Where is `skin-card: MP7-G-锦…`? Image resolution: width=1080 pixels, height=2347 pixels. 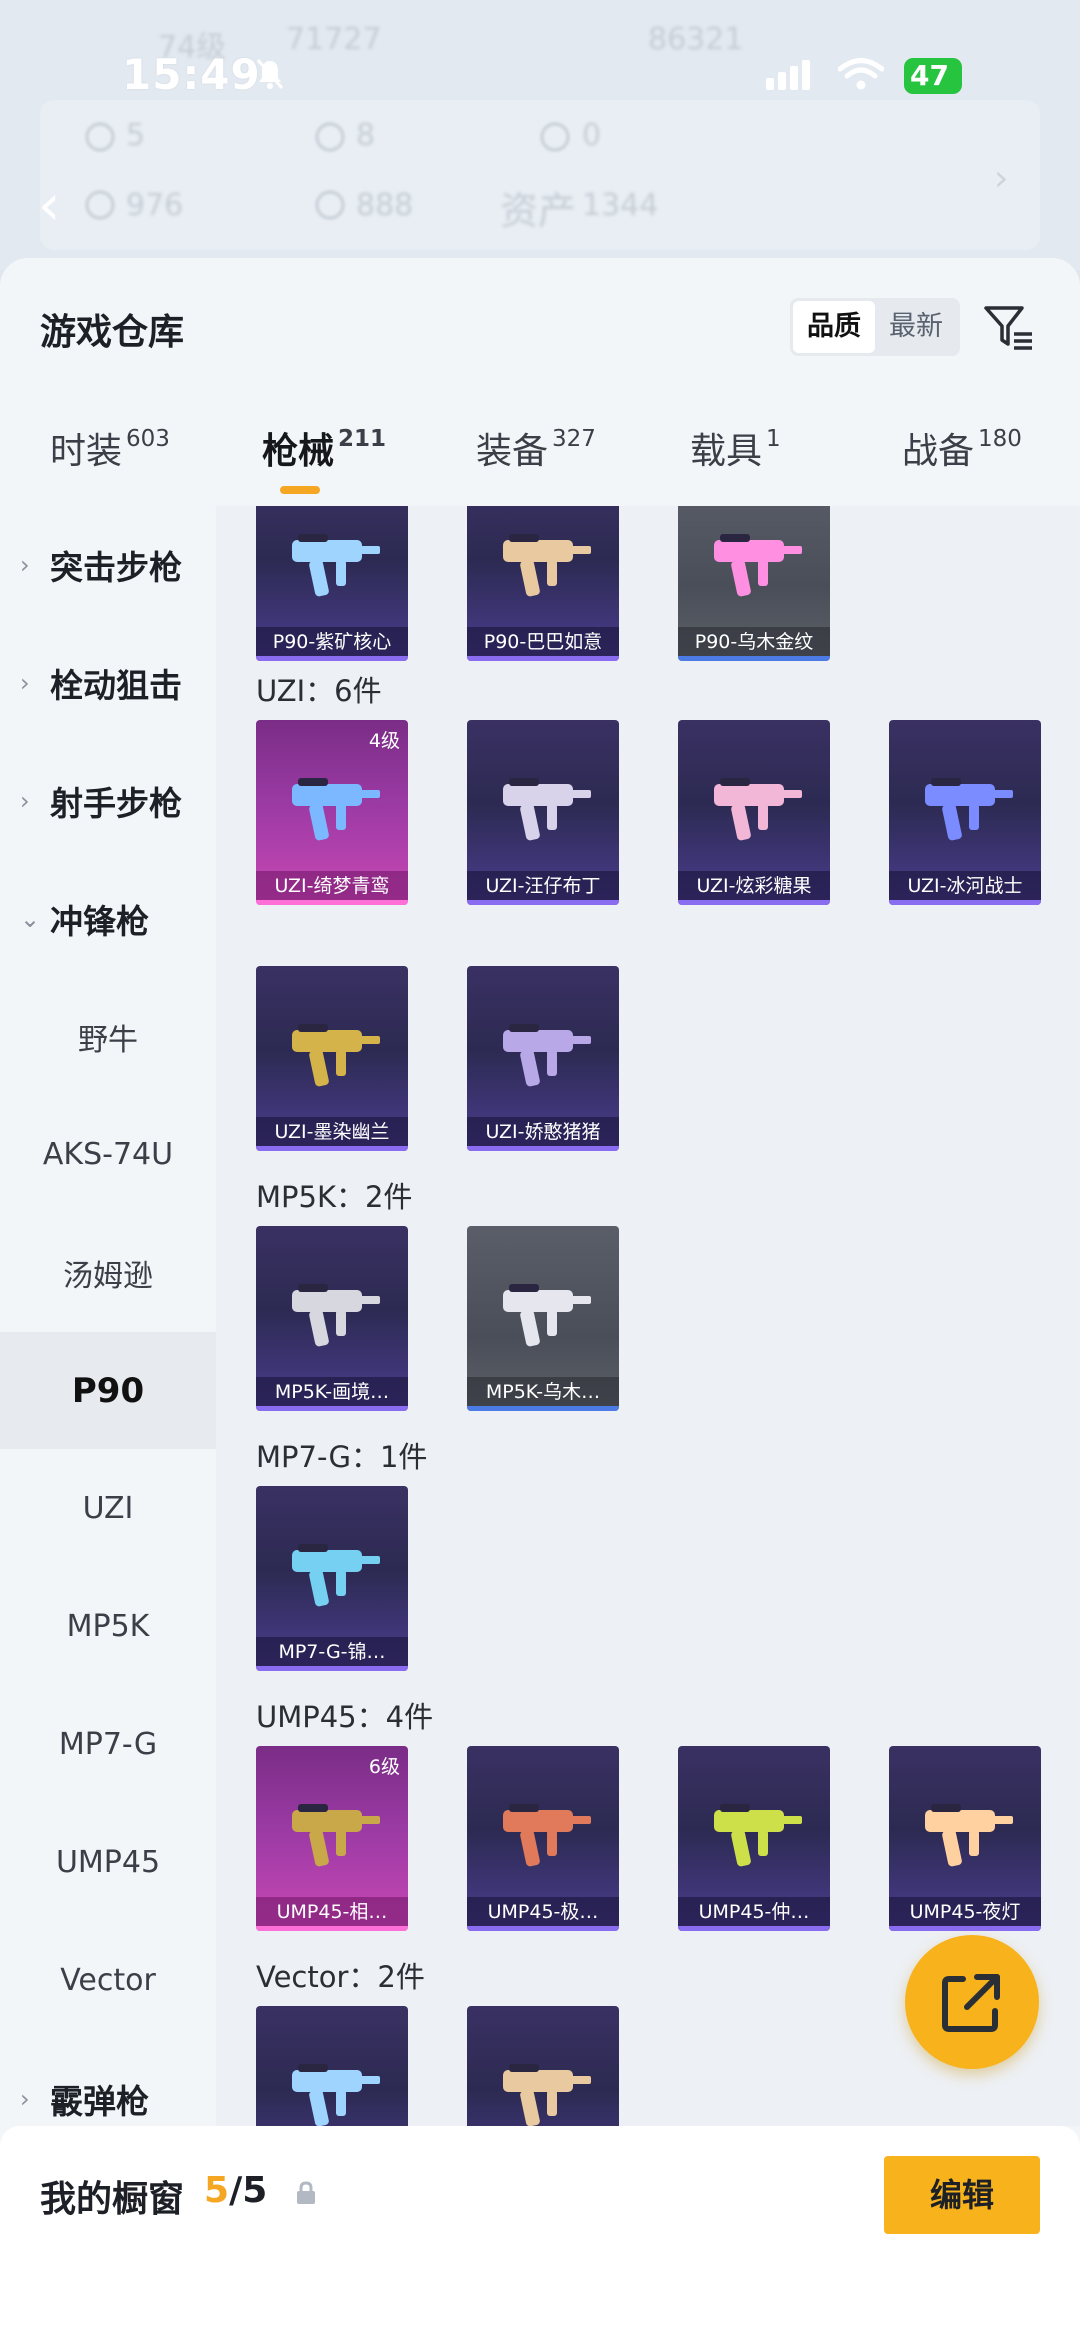 skin-card: MP7-G-锦… is located at coordinates (332, 1578).